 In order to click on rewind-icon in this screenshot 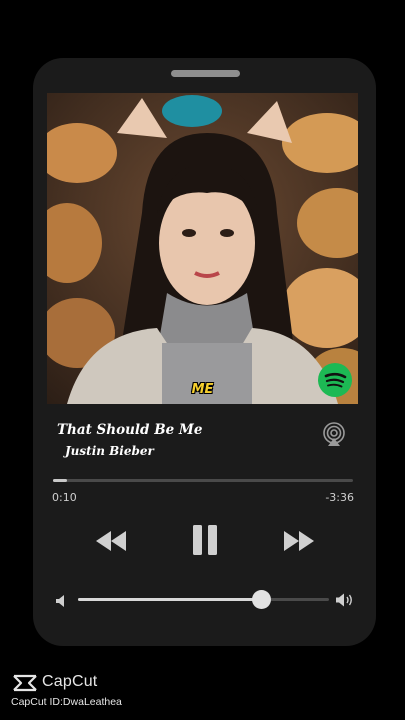, I will do `click(111, 541)`.